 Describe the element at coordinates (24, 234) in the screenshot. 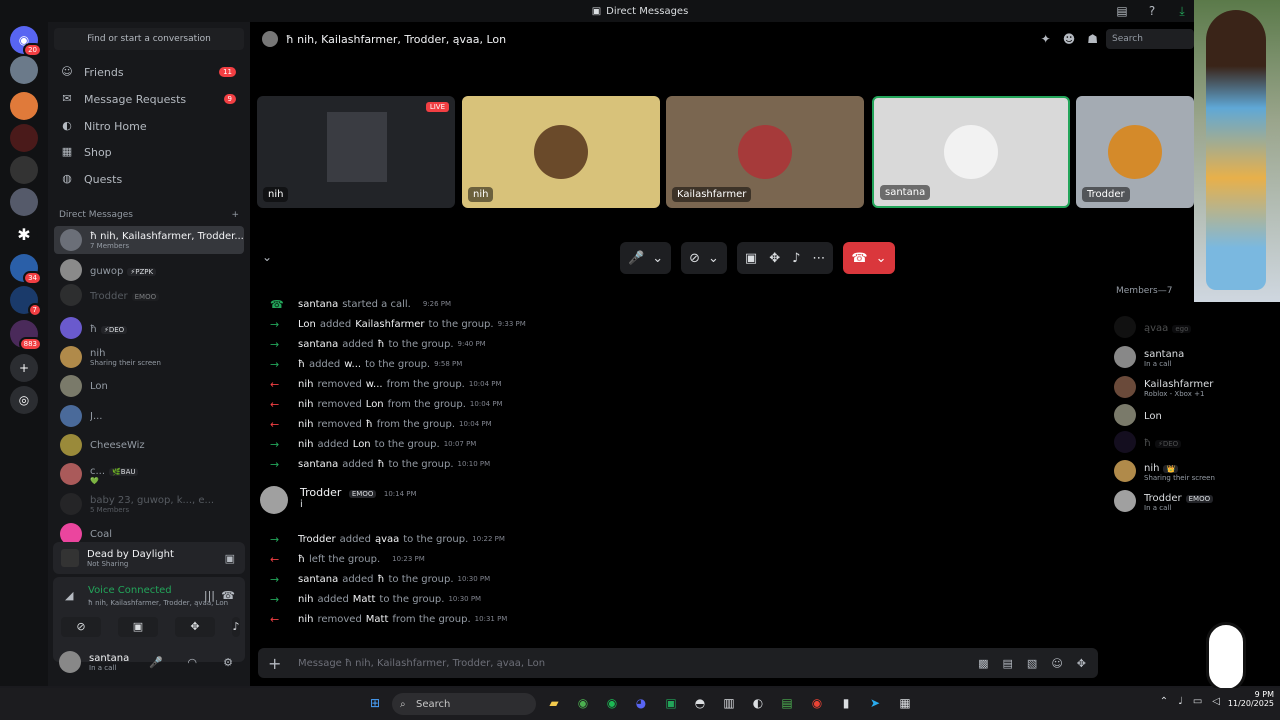

I see `puzzle-icon: ✱` at that location.